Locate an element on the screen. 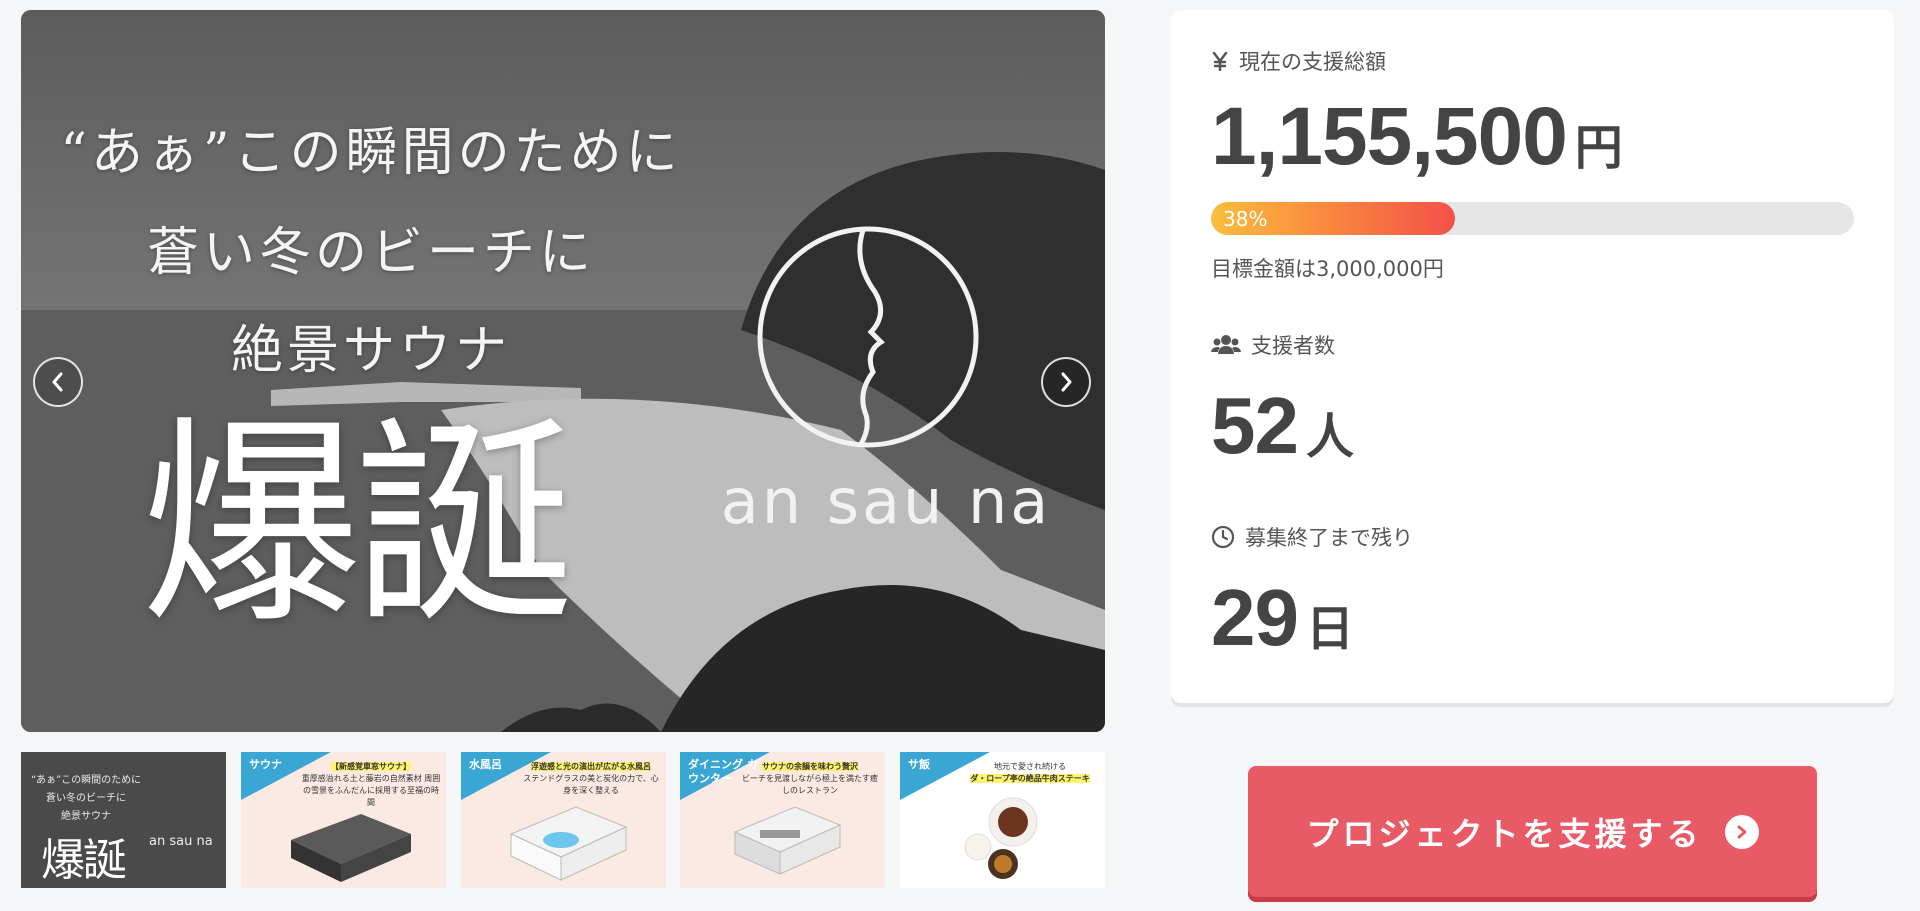 This screenshot has width=1920, height=911. progress-percent: 38% is located at coordinates (1245, 218).